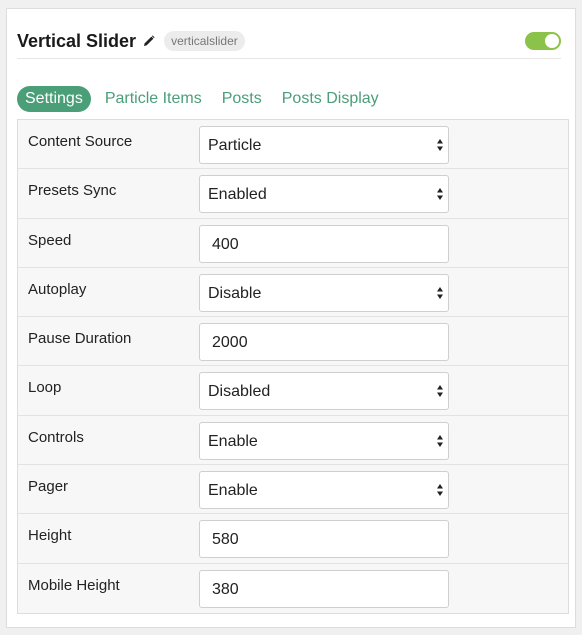 This screenshot has height=635, width=582. Describe the element at coordinates (50, 240) in the screenshot. I see `field-label: Speed` at that location.